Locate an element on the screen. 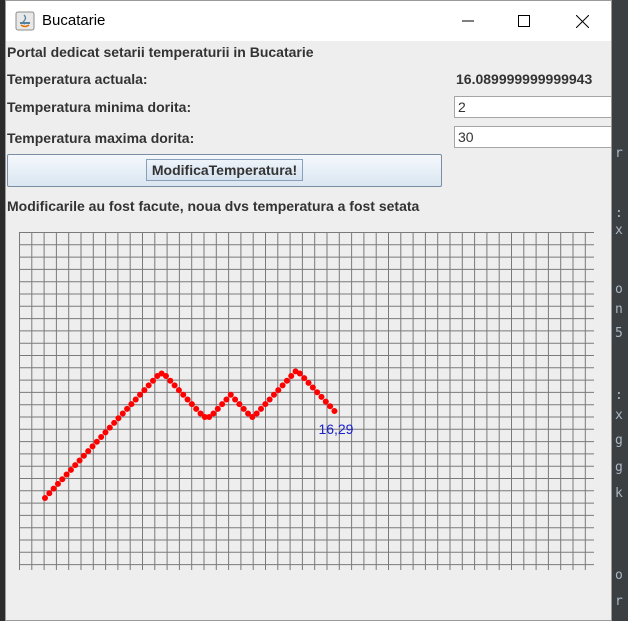  minimize-icon is located at coordinates (468, 21).